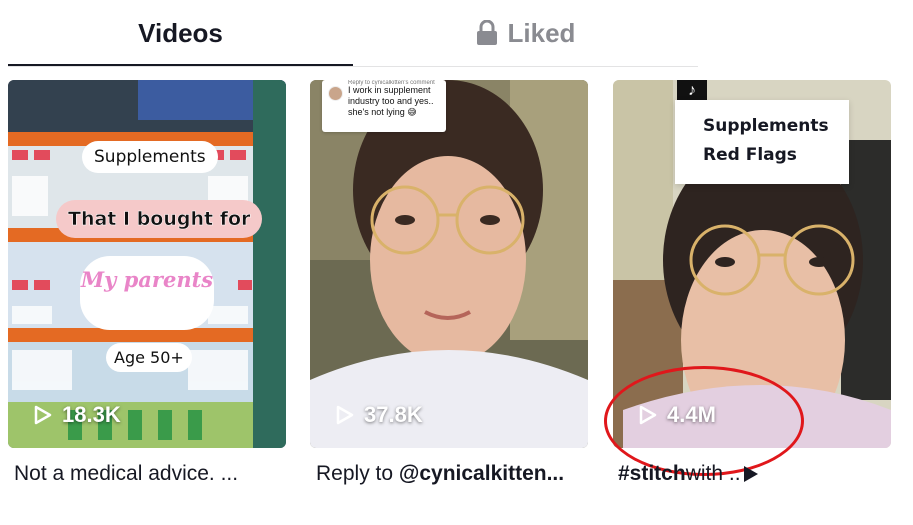 The height and width of the screenshot is (525, 913). What do you see at coordinates (357, 473) in the screenshot?
I see `caption-prefix: Reply to` at bounding box center [357, 473].